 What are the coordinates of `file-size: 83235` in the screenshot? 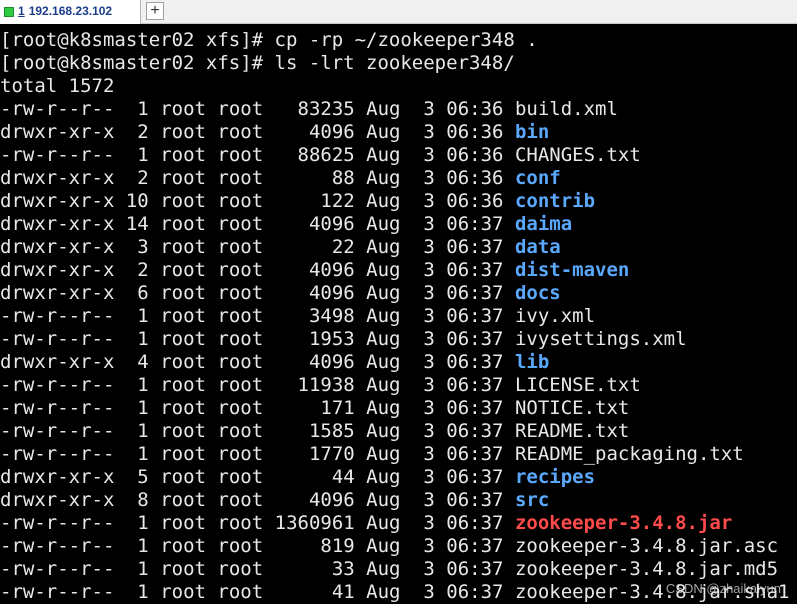 It's located at (326, 109).